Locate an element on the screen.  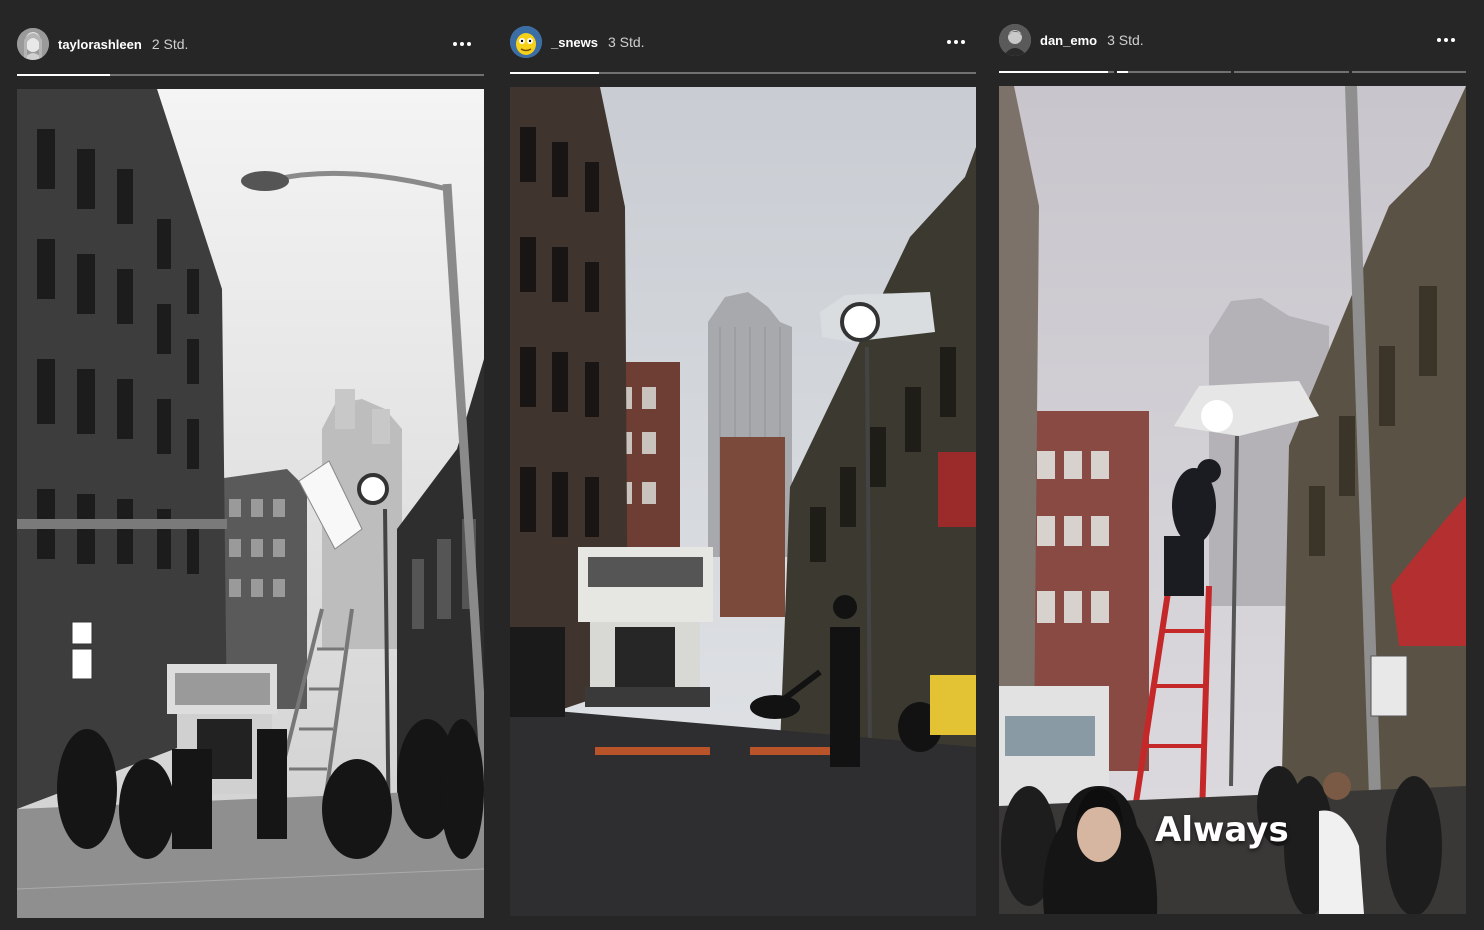
username: _snews is located at coordinates (574, 42).